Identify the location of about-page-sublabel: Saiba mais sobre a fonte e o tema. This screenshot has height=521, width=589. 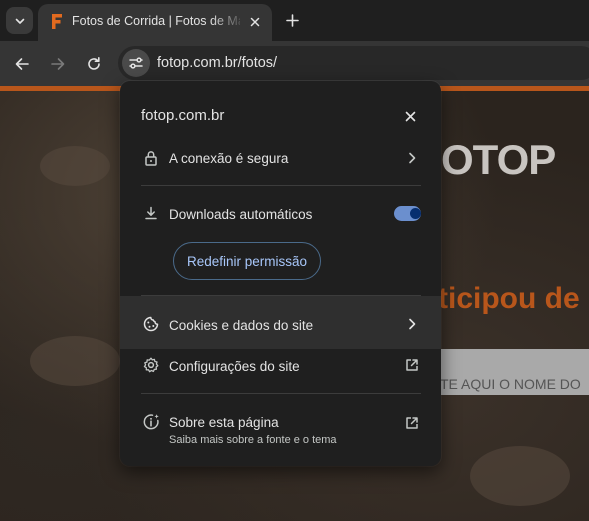
(253, 440).